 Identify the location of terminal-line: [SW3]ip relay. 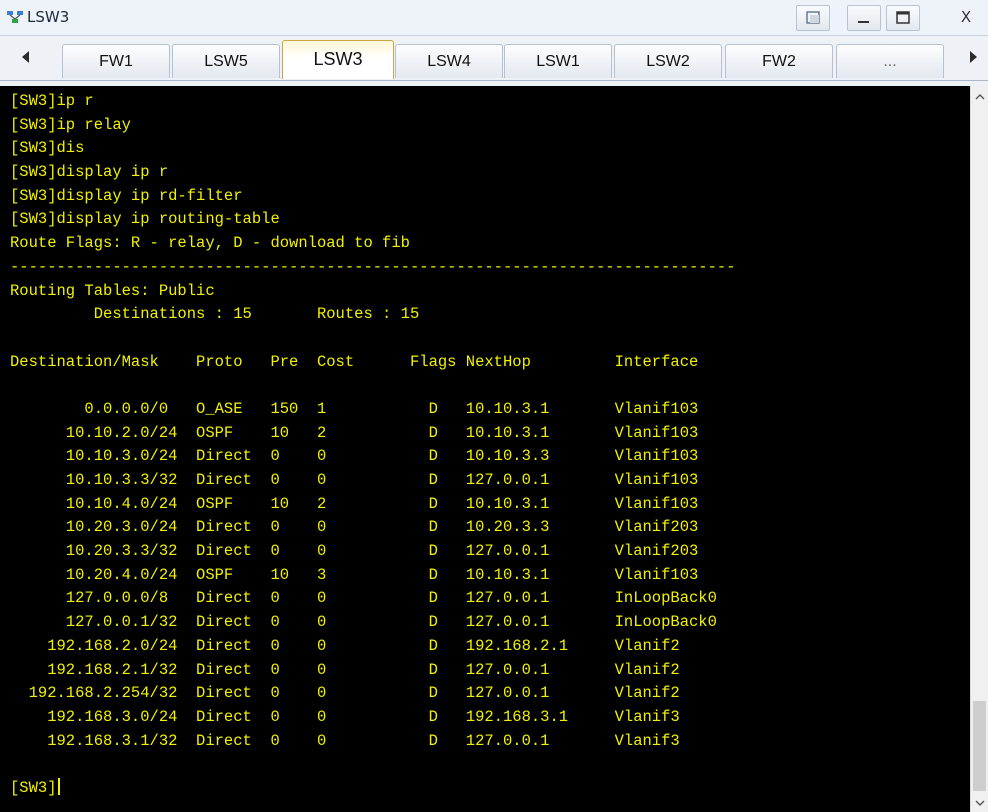
(70, 124).